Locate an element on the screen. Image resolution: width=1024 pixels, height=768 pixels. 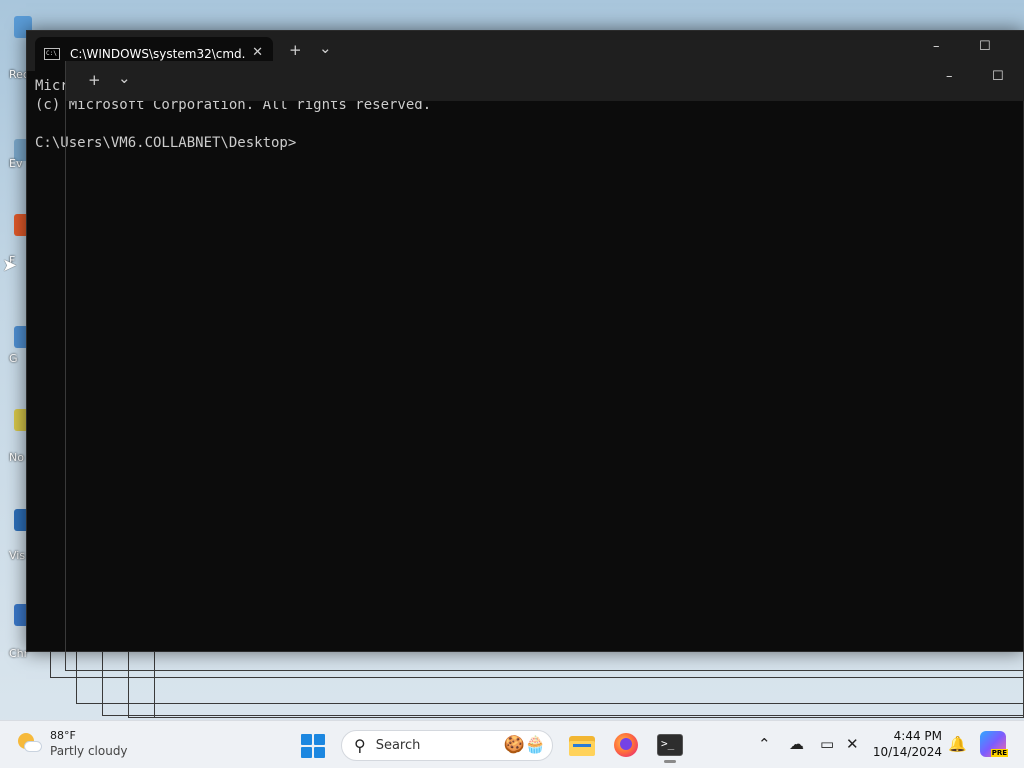
copilot-button: PRE is located at coordinates (994, 744).